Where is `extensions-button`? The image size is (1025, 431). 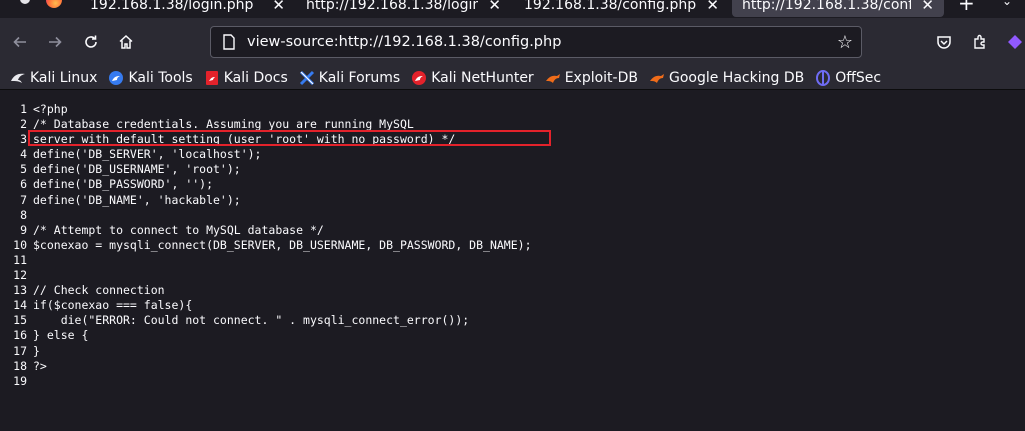
extensions-button is located at coordinates (980, 42).